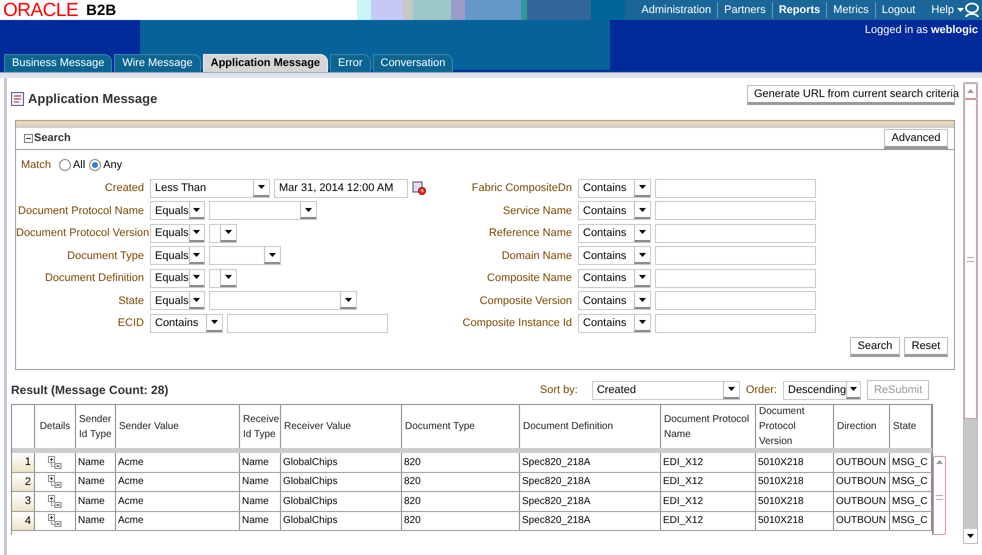  I want to click on collapse-icon, so click(28, 138).